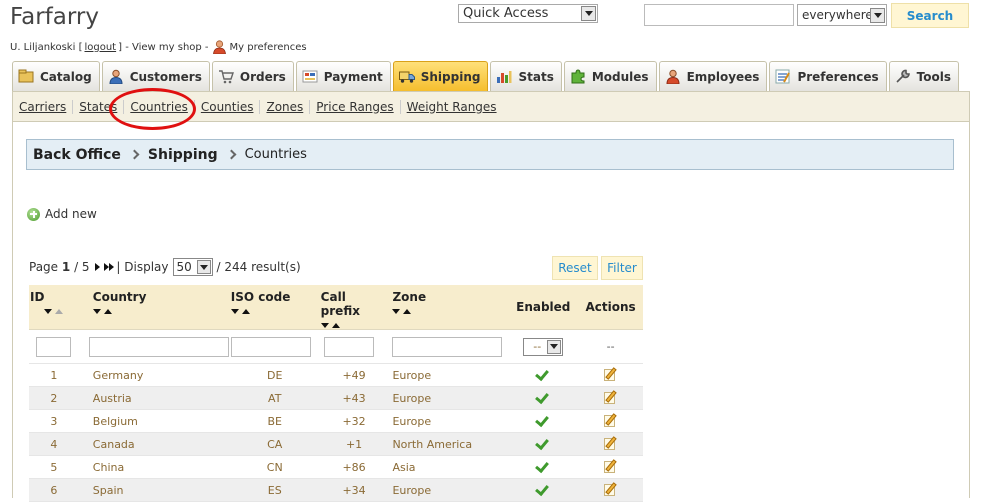 Image resolution: width=982 pixels, height=502 pixels. Describe the element at coordinates (930, 15) in the screenshot. I see `search-button: Search` at that location.